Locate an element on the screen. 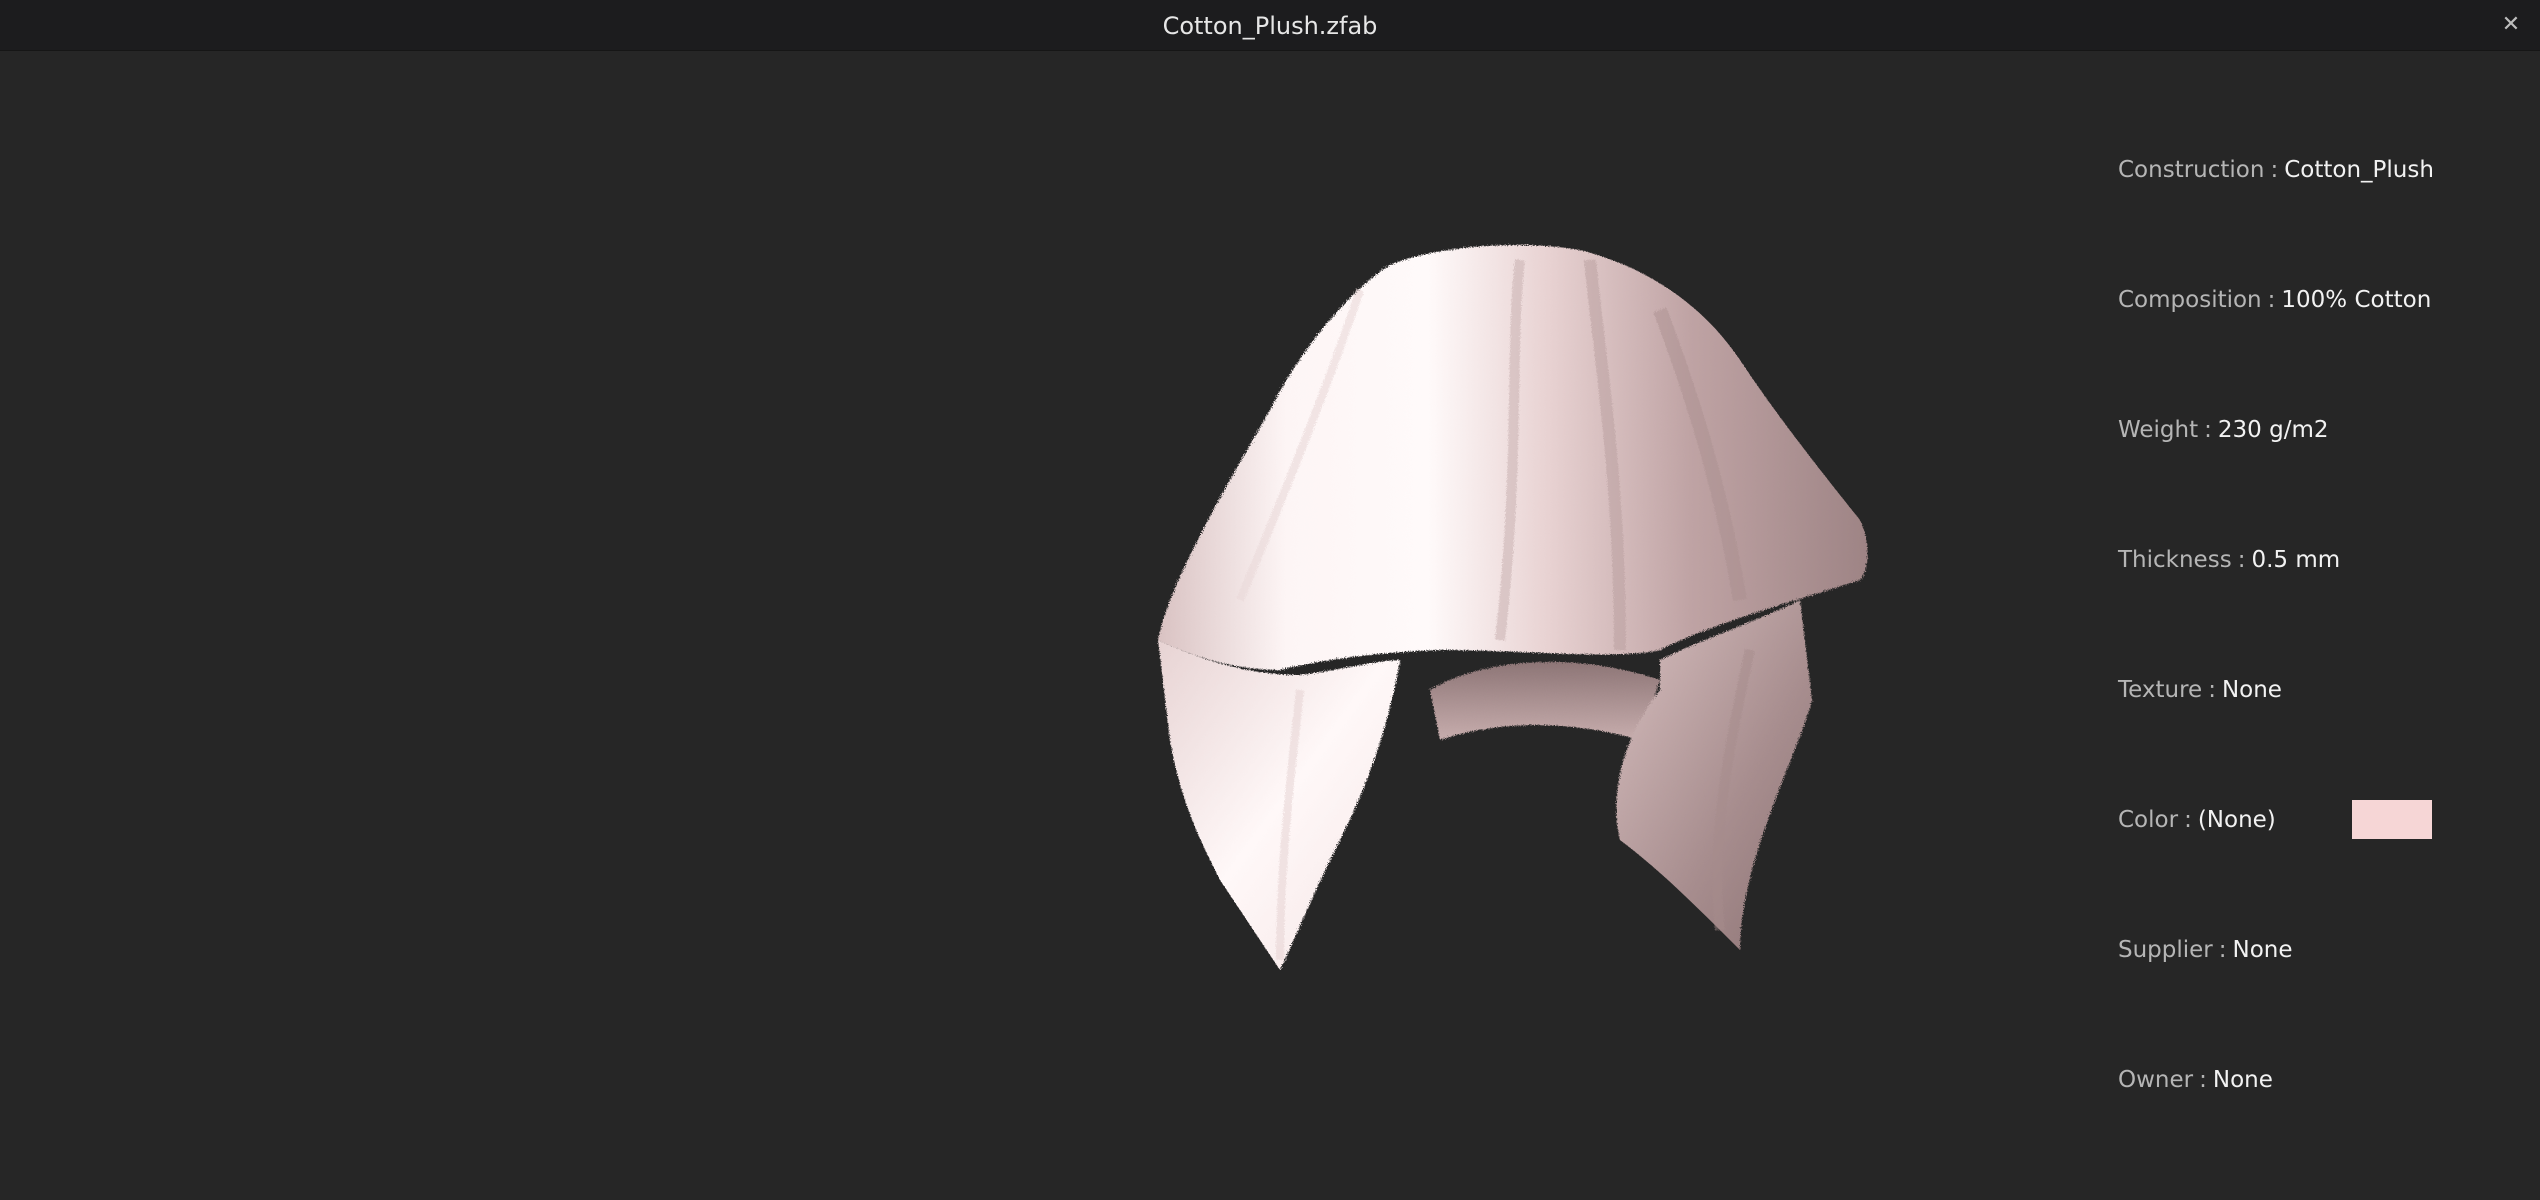 Image resolution: width=2540 pixels, height=1200 pixels. construction-label: Construction is located at coordinates (2191, 170).